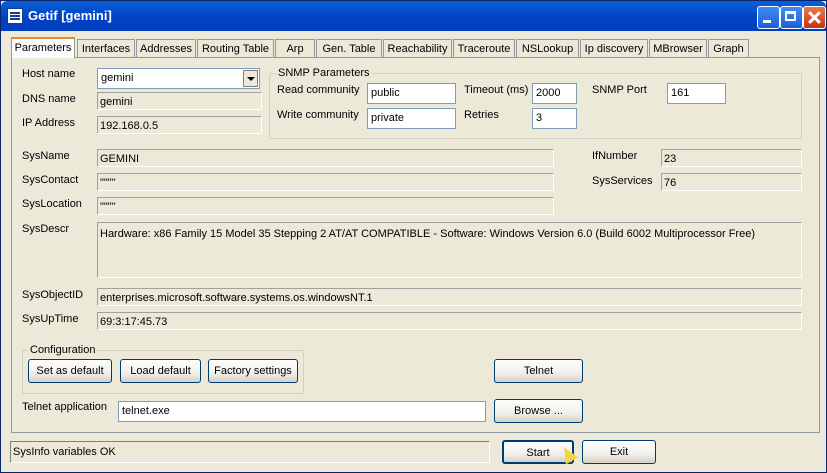 This screenshot has width=827, height=473. Describe the element at coordinates (302, 411) in the screenshot. I see `telnet-application-input: telnet.exe` at that location.